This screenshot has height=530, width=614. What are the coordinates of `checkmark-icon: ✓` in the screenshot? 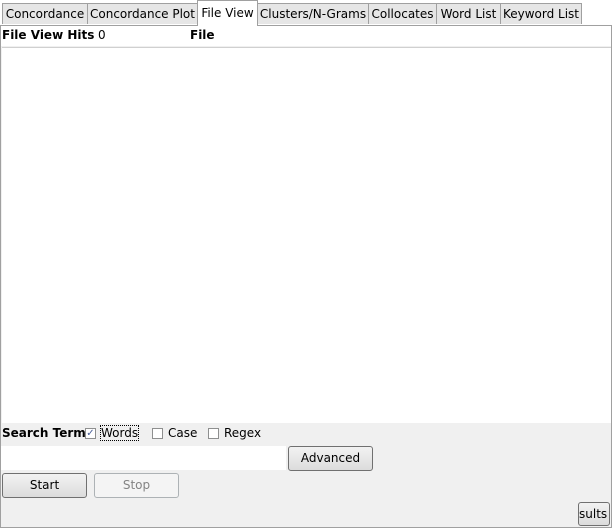 It's located at (90, 433).